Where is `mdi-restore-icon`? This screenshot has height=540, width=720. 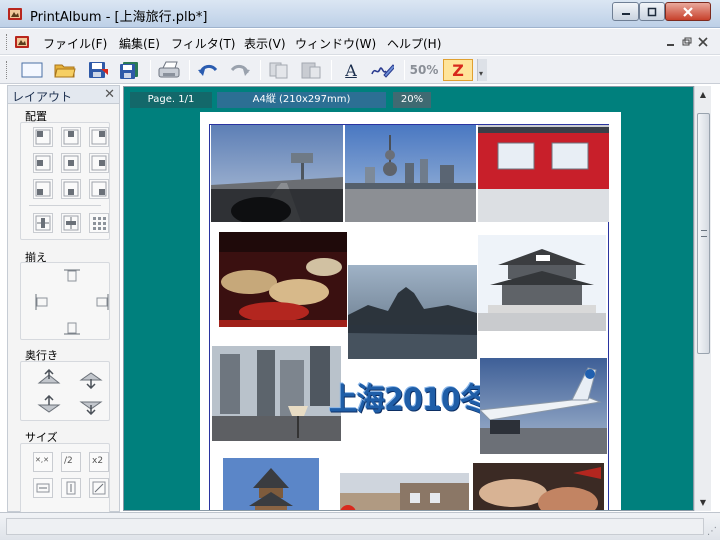 mdi-restore-icon is located at coordinates (687, 42).